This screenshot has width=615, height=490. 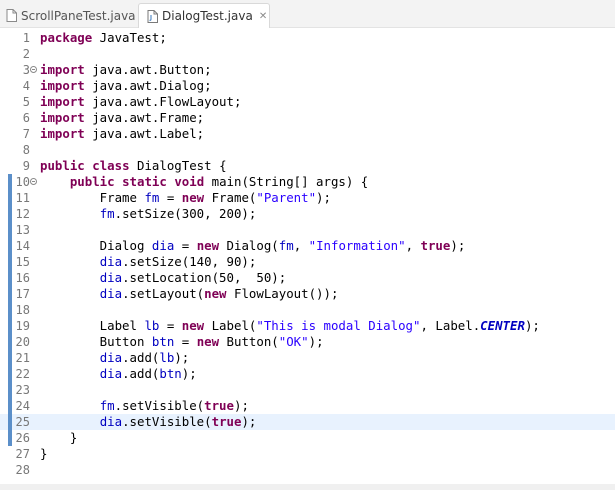 What do you see at coordinates (22, 374) in the screenshot?
I see `line-number: 22` at bounding box center [22, 374].